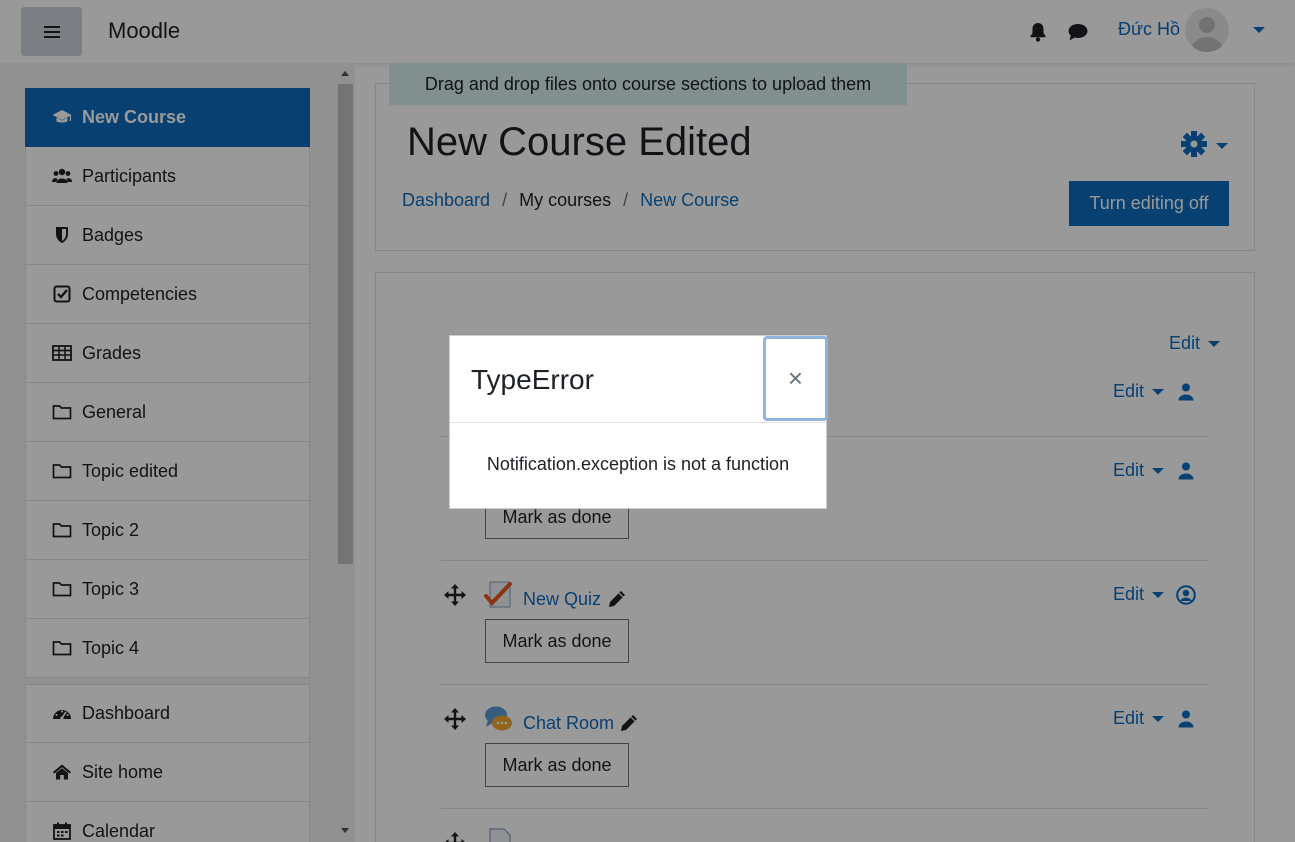 The image size is (1295, 842). I want to click on close-icon: ×, so click(795, 378).